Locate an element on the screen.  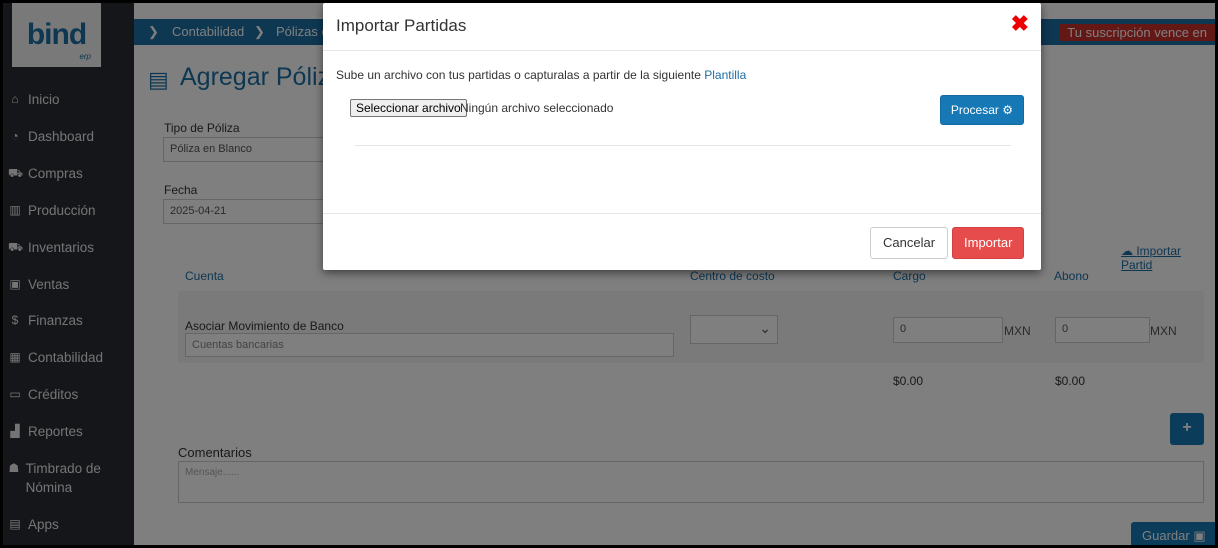
import-button: Importar is located at coordinates (988, 243).